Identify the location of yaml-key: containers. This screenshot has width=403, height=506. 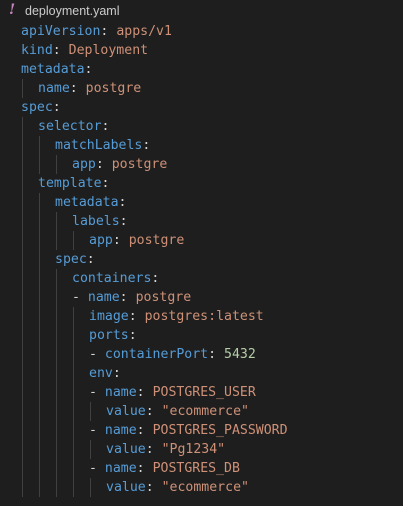
(112, 278).